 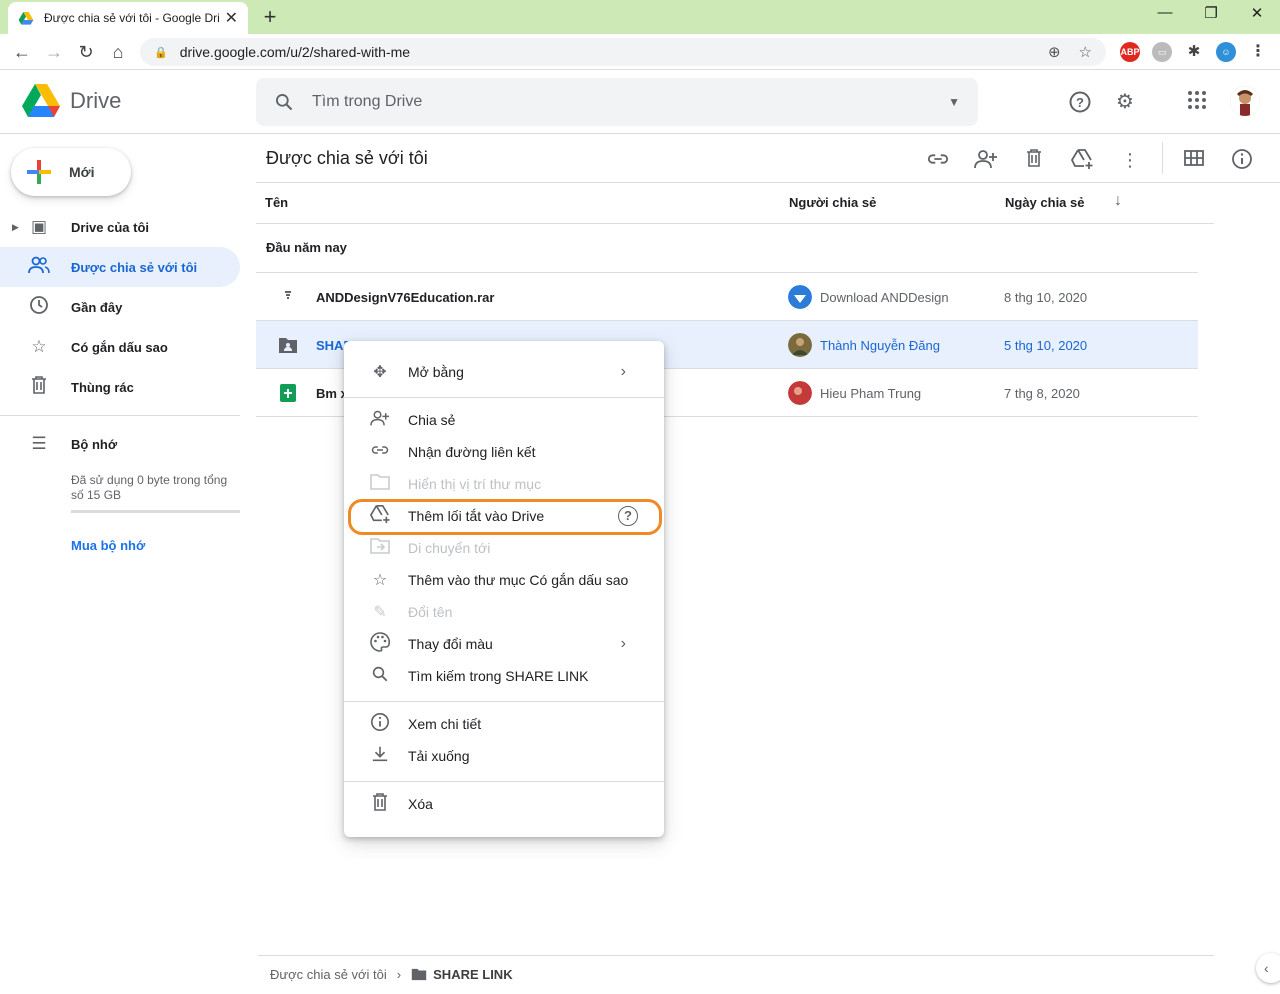 I want to click on forward-icon: →, so click(x=54, y=52).